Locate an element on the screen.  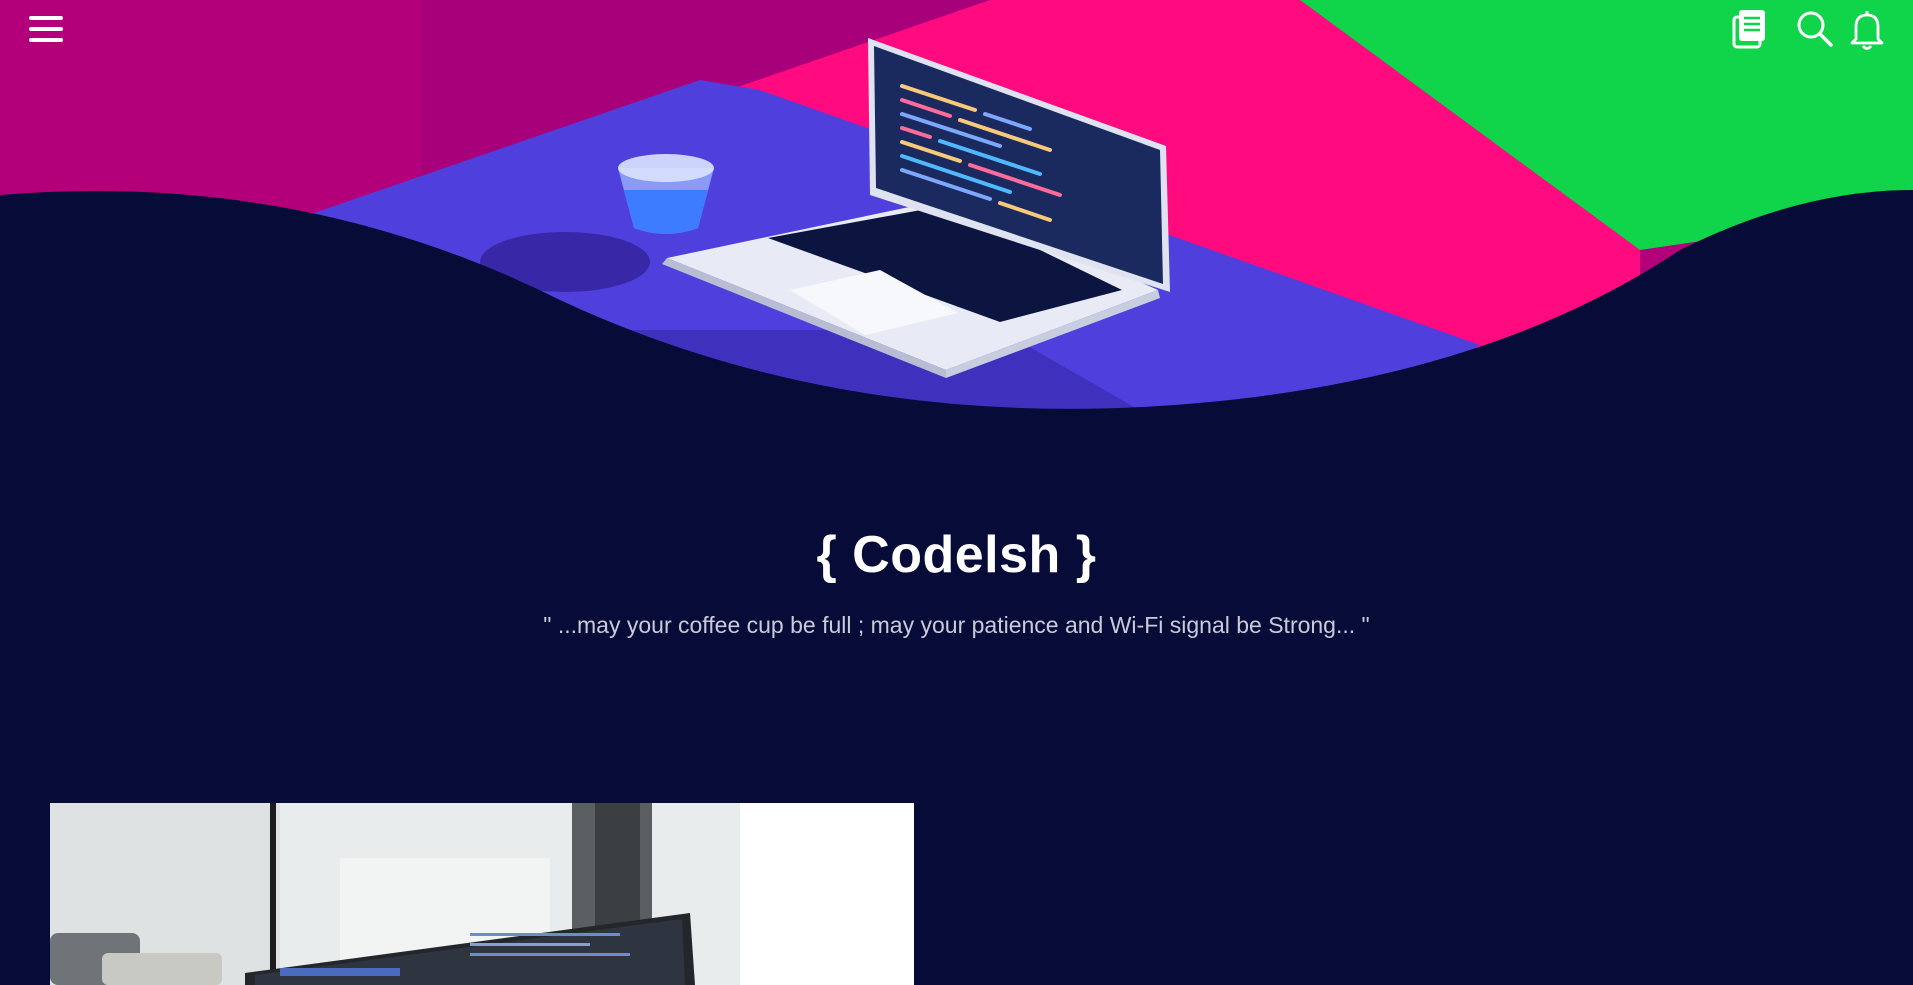
post-thumbnail is located at coordinates (482, 894).